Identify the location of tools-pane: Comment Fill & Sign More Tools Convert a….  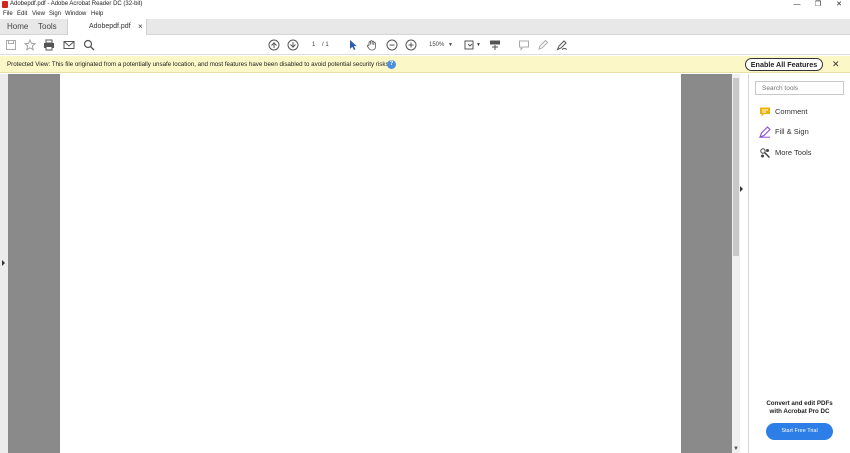
(799, 263).